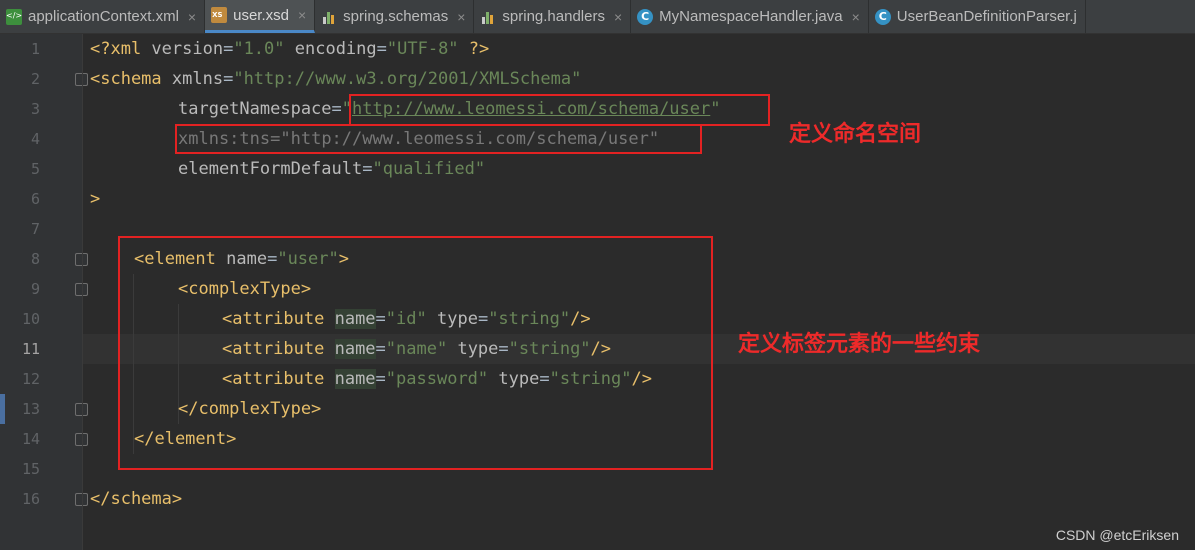 The image size is (1195, 550). What do you see at coordinates (30, 379) in the screenshot?
I see `line-number: 12` at bounding box center [30, 379].